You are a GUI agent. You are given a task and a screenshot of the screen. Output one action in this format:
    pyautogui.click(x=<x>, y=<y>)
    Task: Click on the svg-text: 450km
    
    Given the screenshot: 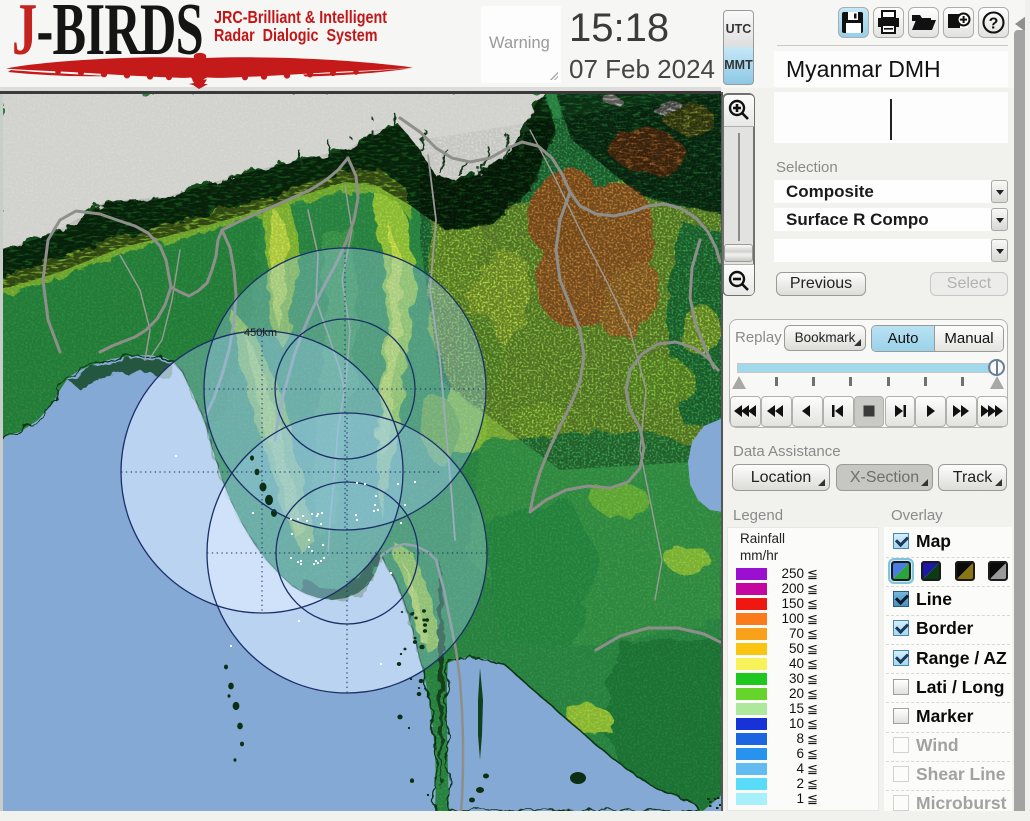 What is the action you would take?
    pyautogui.click(x=260, y=333)
    